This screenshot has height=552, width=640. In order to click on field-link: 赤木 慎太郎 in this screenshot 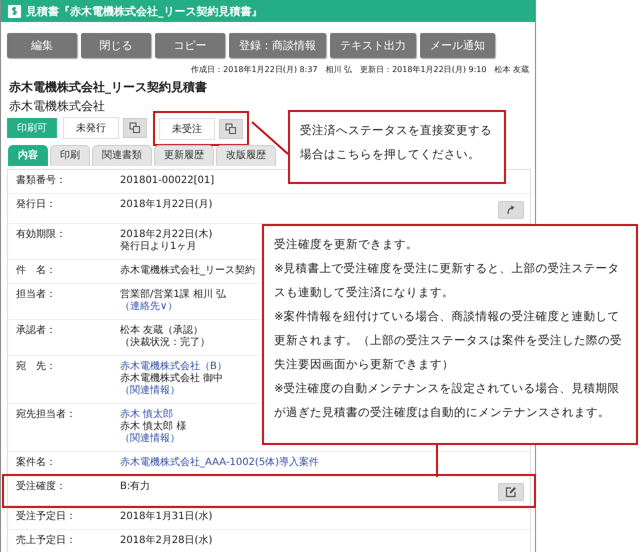, I will do `click(147, 415)`.